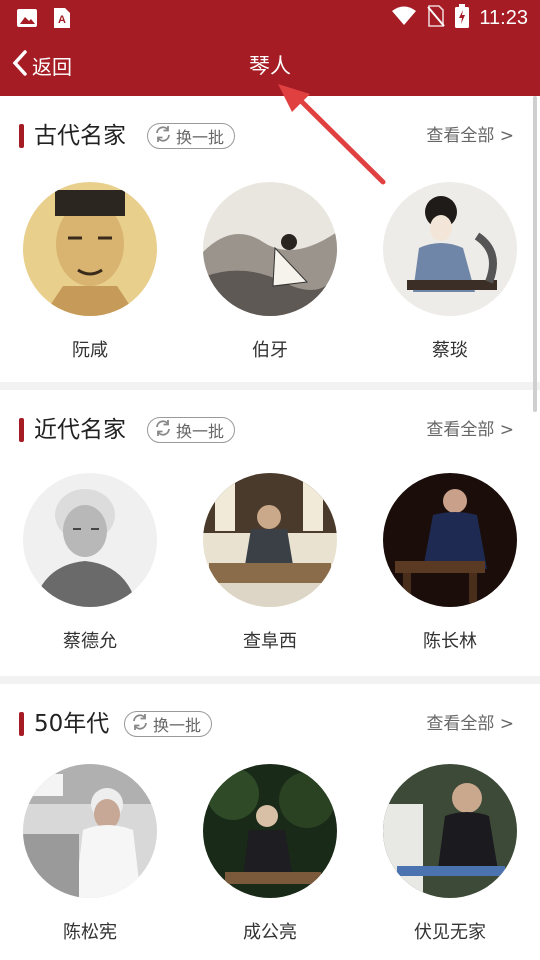 The width and height of the screenshot is (540, 960). What do you see at coordinates (270, 136) in the screenshot?
I see `section-header: 古代名家 换一批 查看全部 >` at bounding box center [270, 136].